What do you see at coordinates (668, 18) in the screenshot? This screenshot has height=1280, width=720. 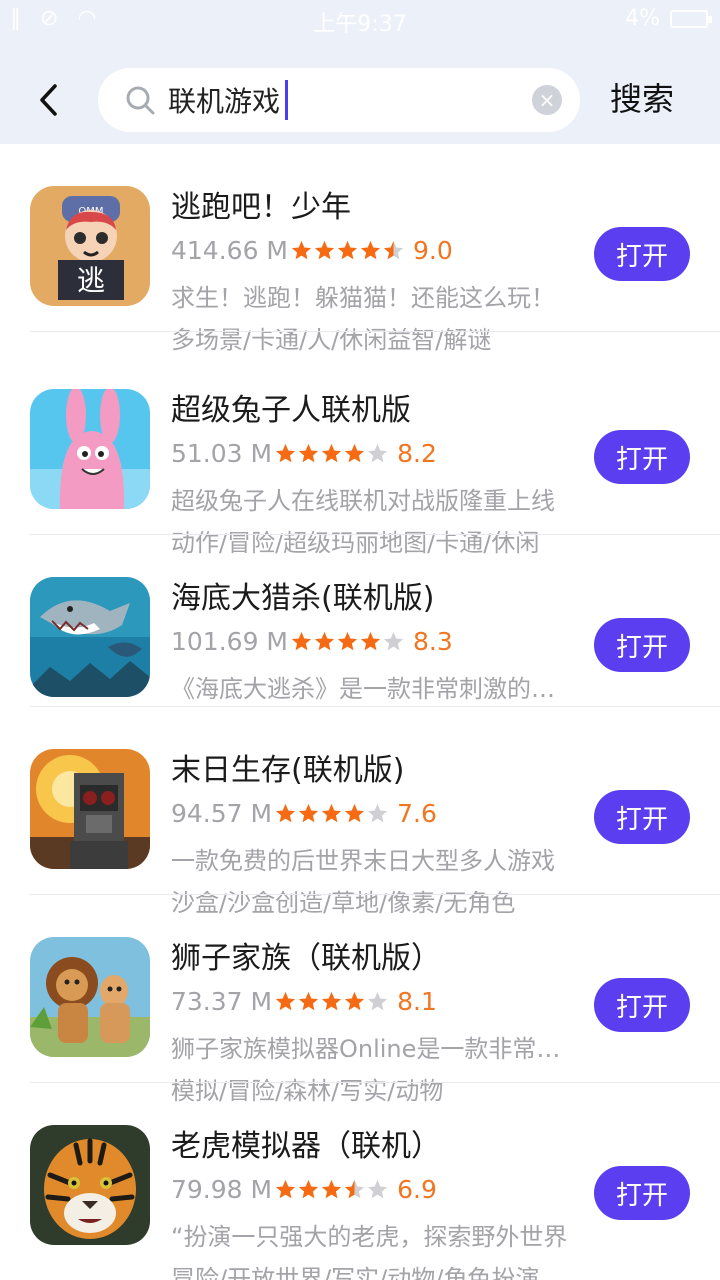 I see `battery-status: 4%` at bounding box center [668, 18].